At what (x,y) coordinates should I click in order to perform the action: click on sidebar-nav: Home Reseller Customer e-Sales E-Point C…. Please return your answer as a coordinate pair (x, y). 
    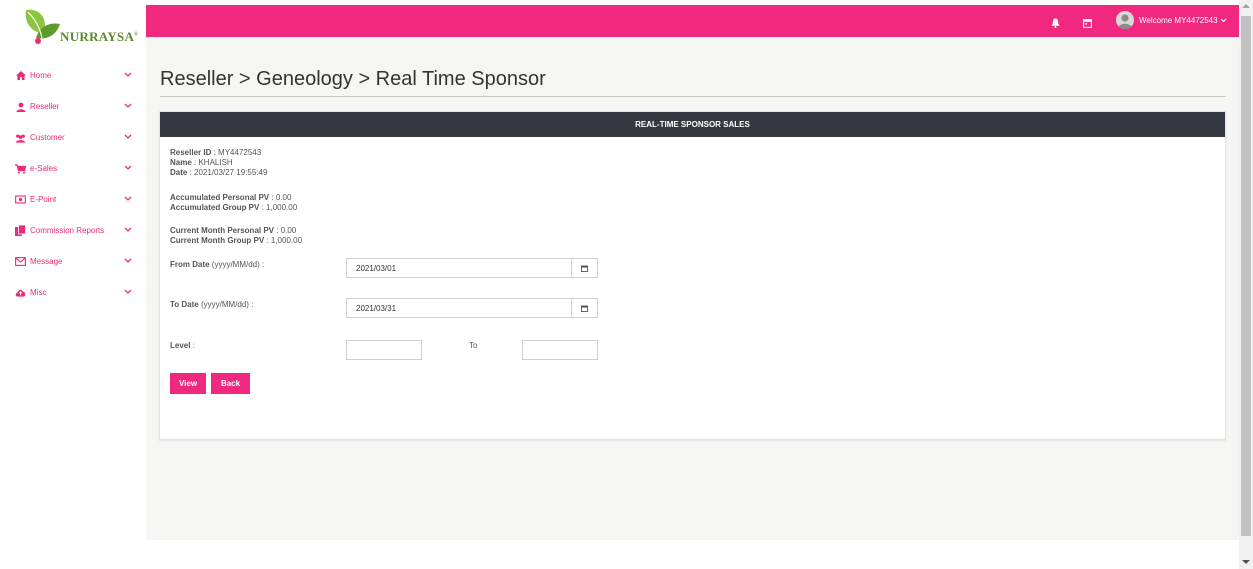
    Looking at the image, I should click on (73, 184).